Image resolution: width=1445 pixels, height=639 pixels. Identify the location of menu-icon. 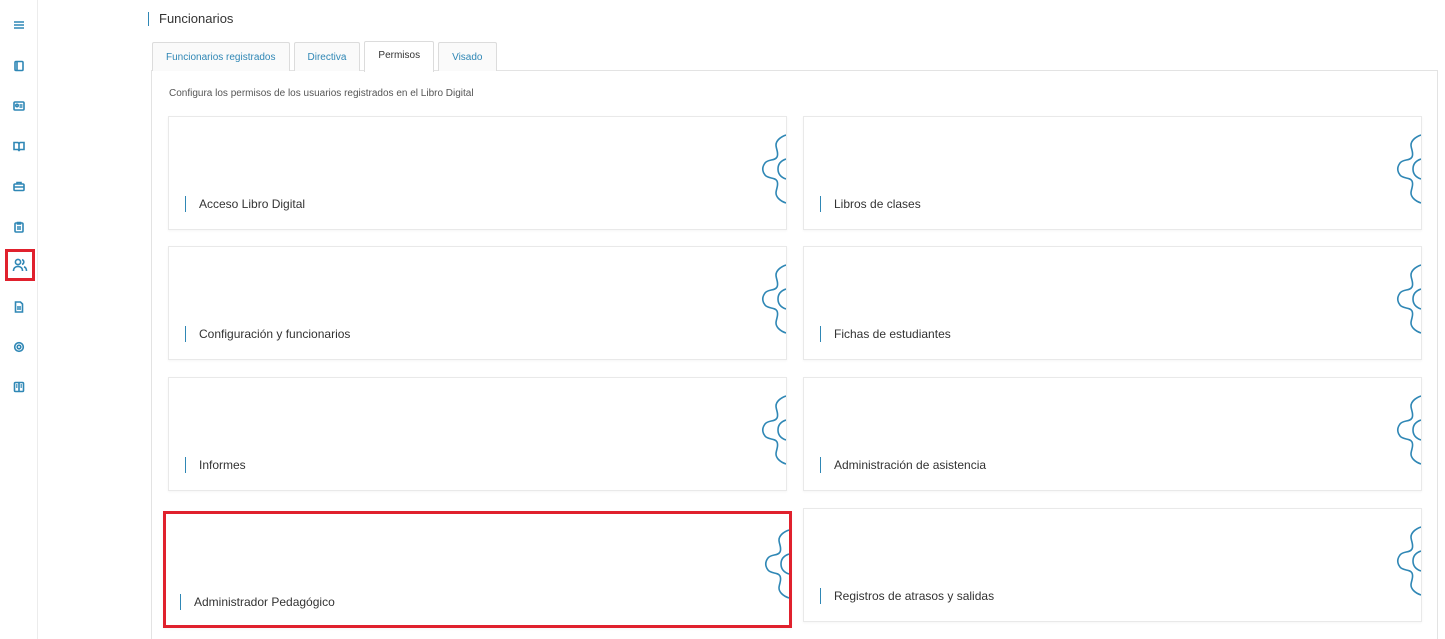
(19, 25).